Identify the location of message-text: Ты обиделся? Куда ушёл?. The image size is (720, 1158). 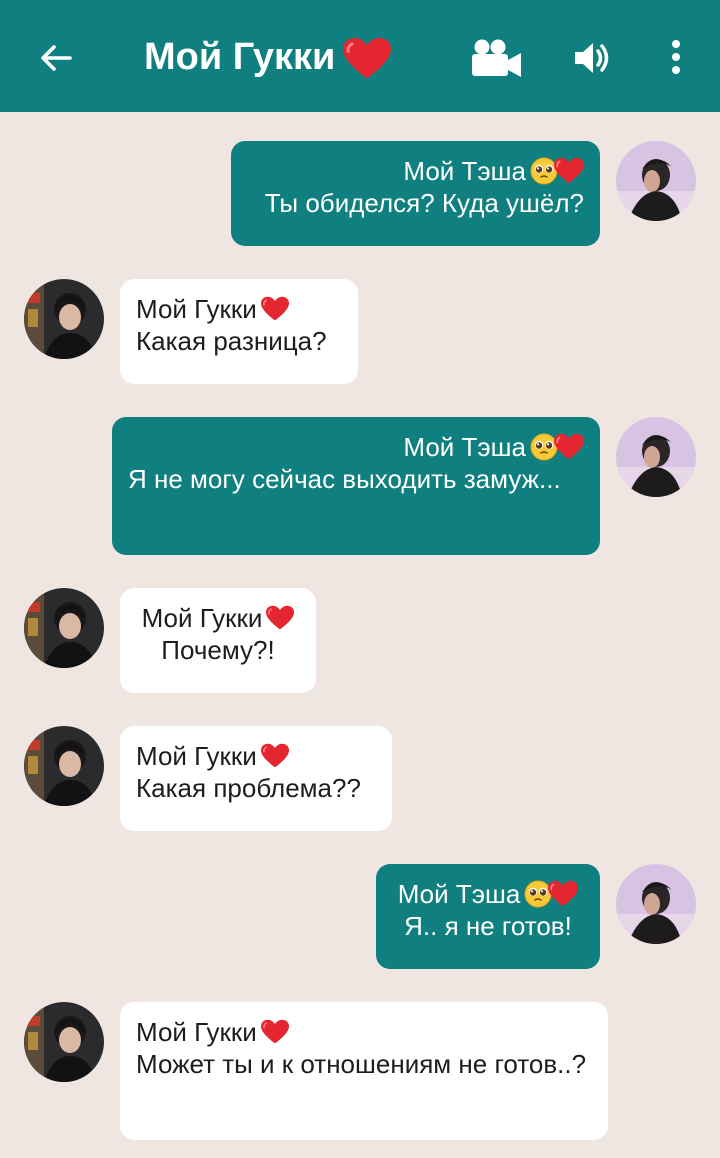
(424, 203).